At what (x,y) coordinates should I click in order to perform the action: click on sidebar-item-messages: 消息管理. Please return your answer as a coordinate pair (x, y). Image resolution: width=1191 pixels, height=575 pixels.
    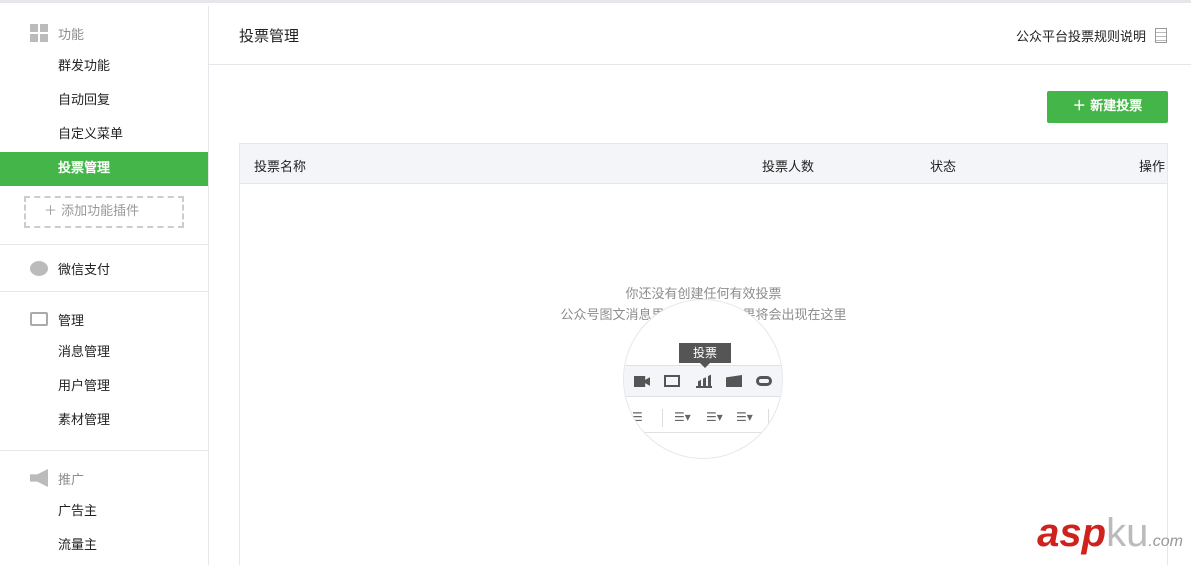
    Looking at the image, I should click on (104, 353).